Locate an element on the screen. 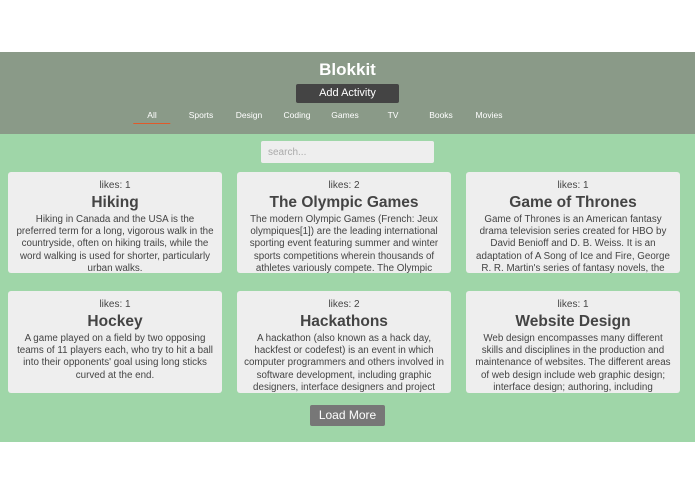 This screenshot has height=494, width=695. tab-movies: Movies is located at coordinates (489, 117).